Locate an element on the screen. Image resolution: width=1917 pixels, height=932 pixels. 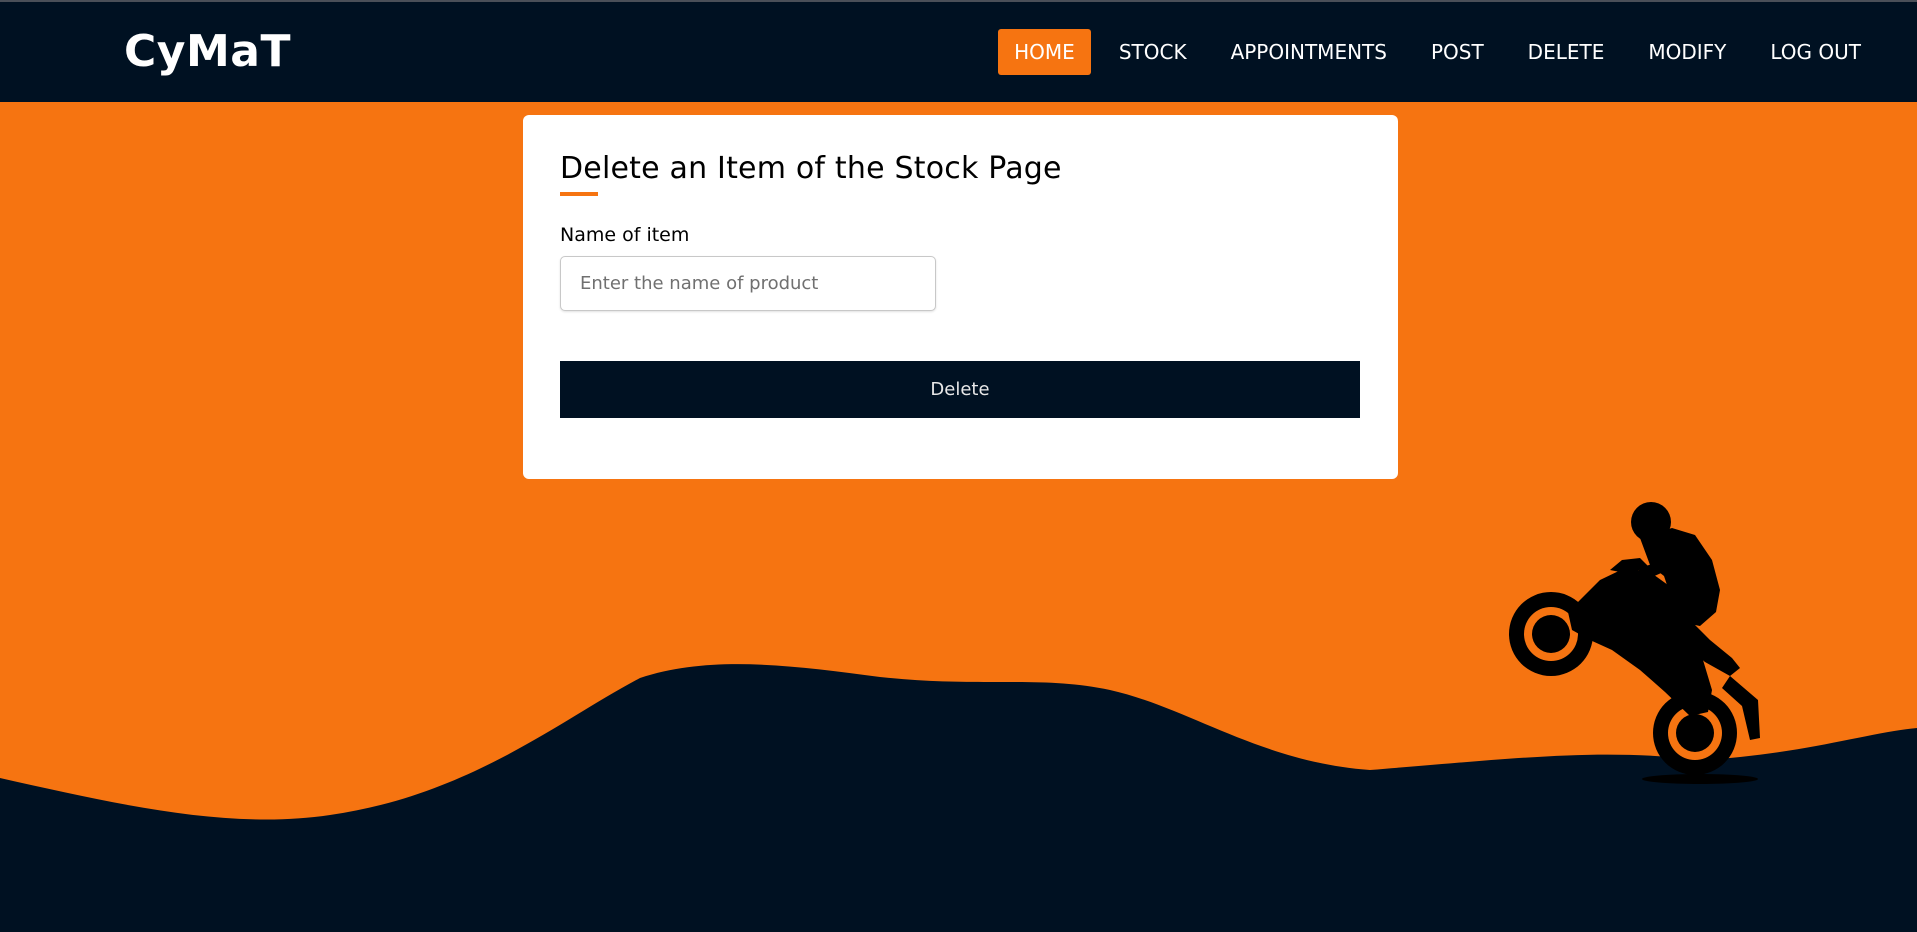
nav-item-delete: DELETE is located at coordinates (1566, 52).